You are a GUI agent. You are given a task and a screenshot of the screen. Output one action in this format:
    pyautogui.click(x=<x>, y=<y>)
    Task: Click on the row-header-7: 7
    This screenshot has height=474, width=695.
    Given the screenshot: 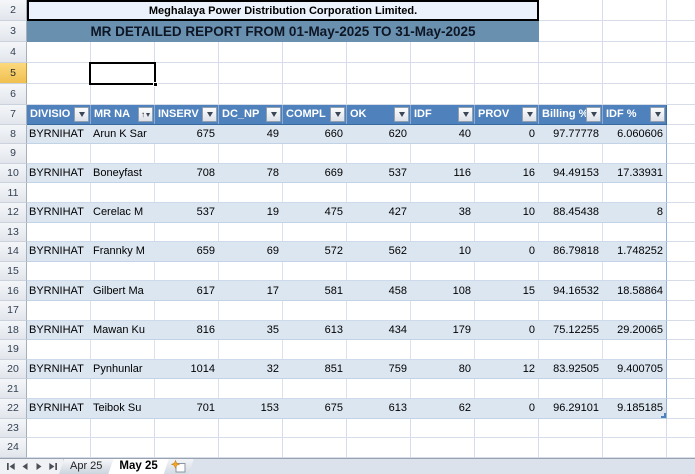 What is the action you would take?
    pyautogui.click(x=13, y=115)
    